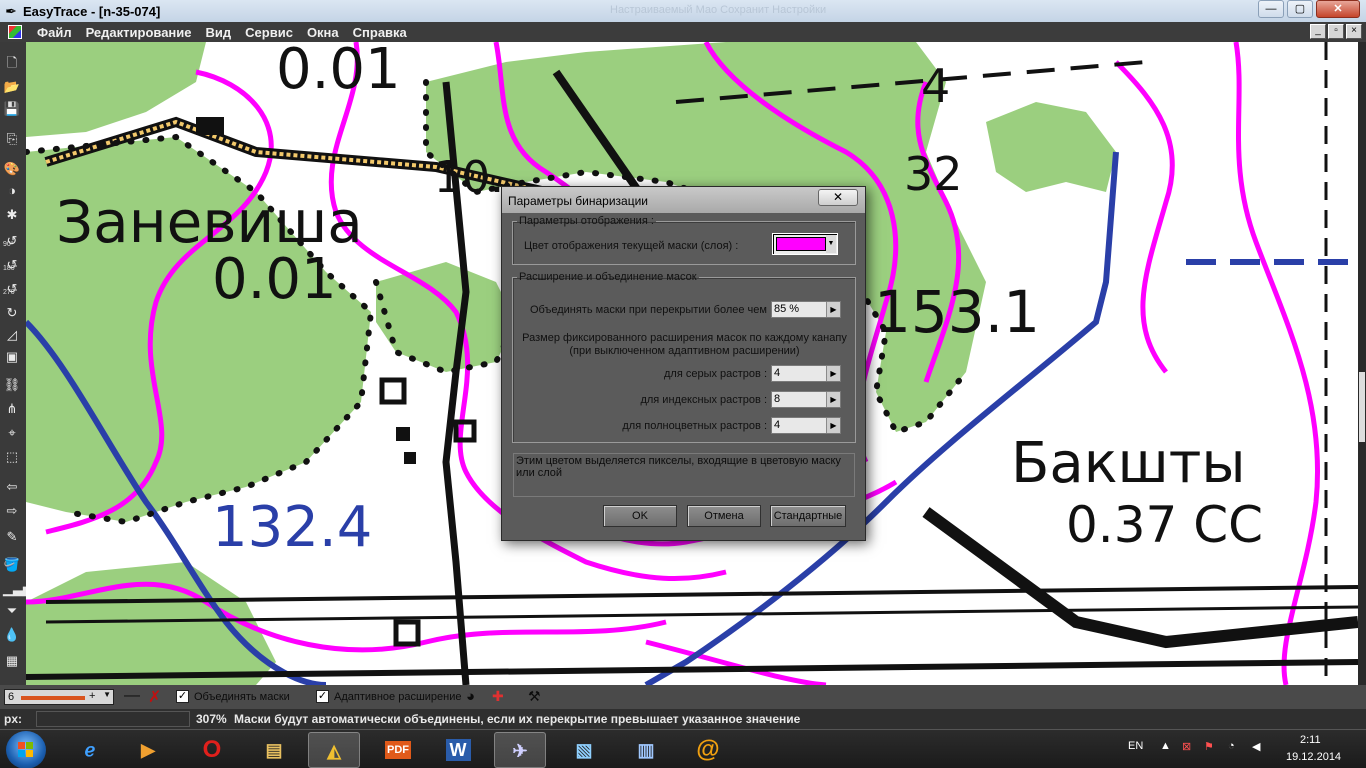  Describe the element at coordinates (12, 537) in the screenshot. I see `pencil-icon: ✎` at that location.